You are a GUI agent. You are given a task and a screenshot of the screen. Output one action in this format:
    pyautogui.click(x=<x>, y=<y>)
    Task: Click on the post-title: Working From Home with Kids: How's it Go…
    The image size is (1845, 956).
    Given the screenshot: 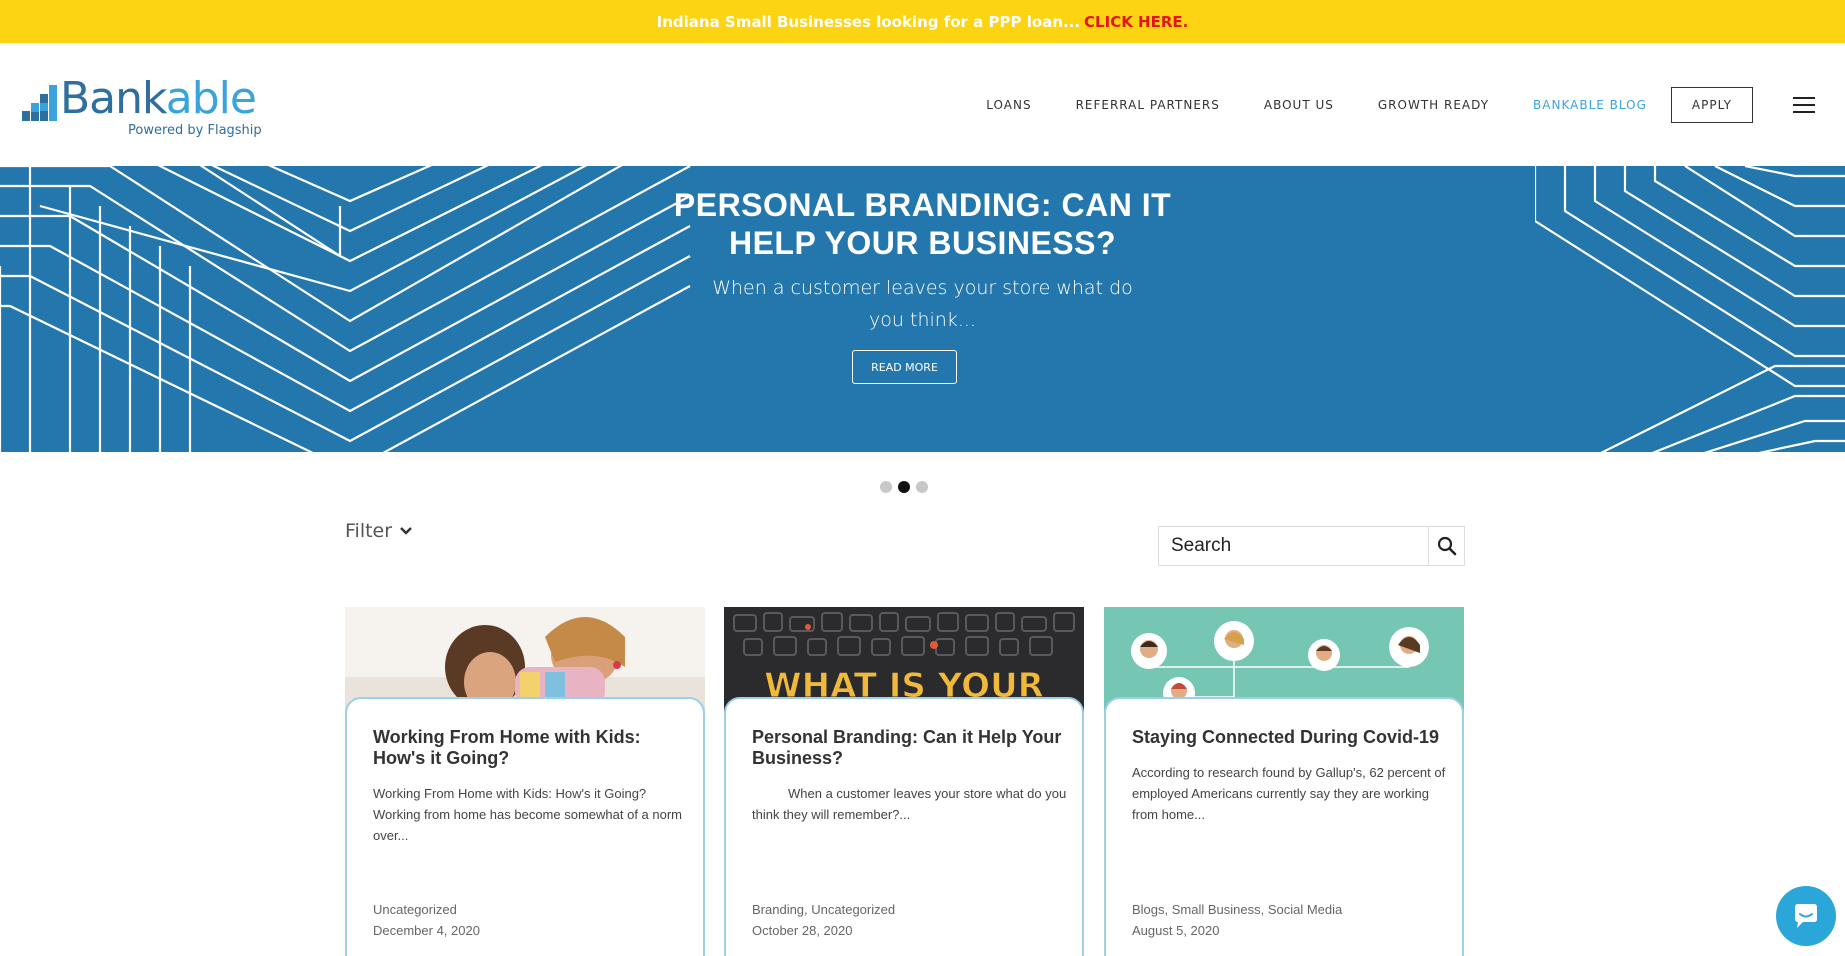 What is the action you would take?
    pyautogui.click(x=532, y=748)
    